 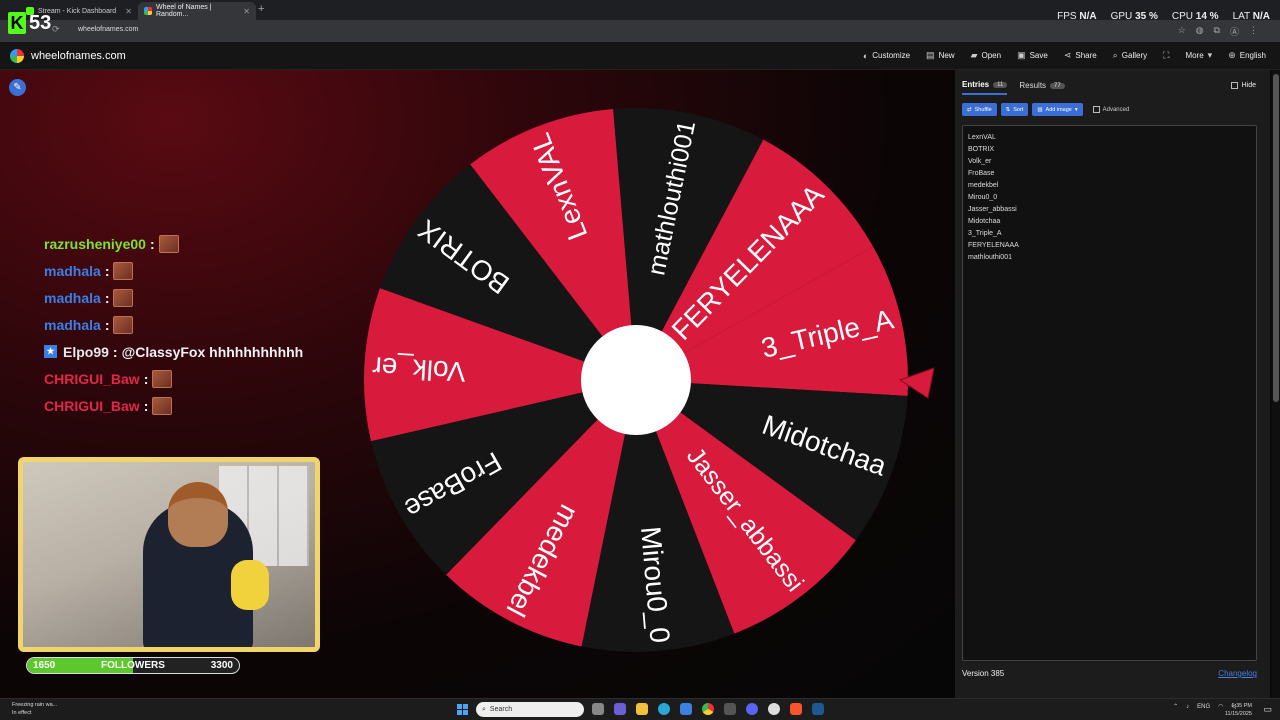 I want to click on entries-toolbar: ⇄ Shuffle ⇅ Sort ▧ Add image ▾ Advanced, so click(x=1045, y=109).